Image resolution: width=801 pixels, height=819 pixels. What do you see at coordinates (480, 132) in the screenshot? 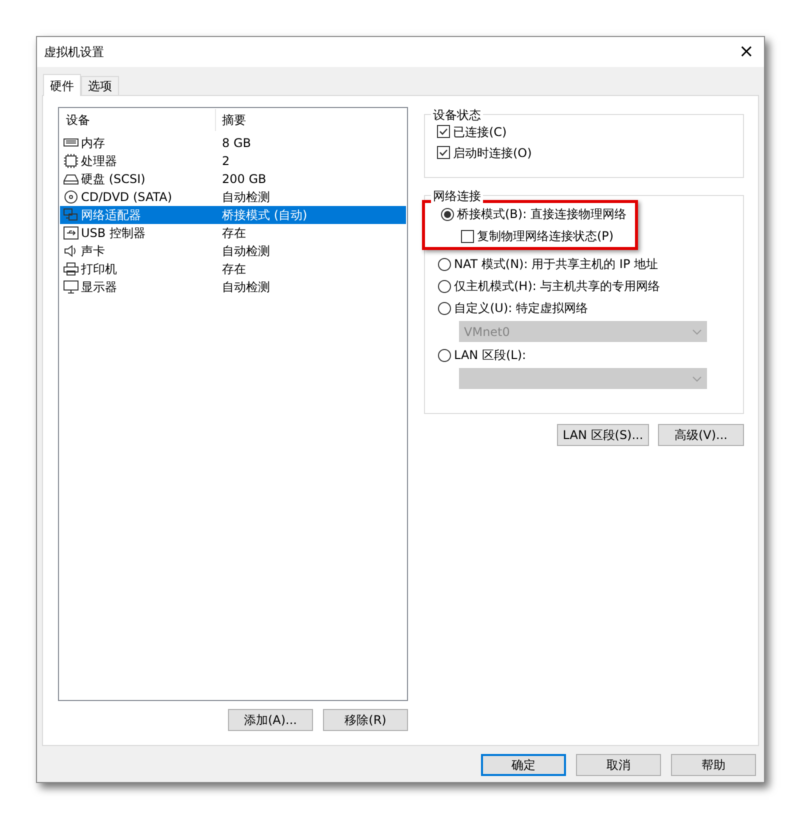
I see `option-label: 已连接(C)` at bounding box center [480, 132].